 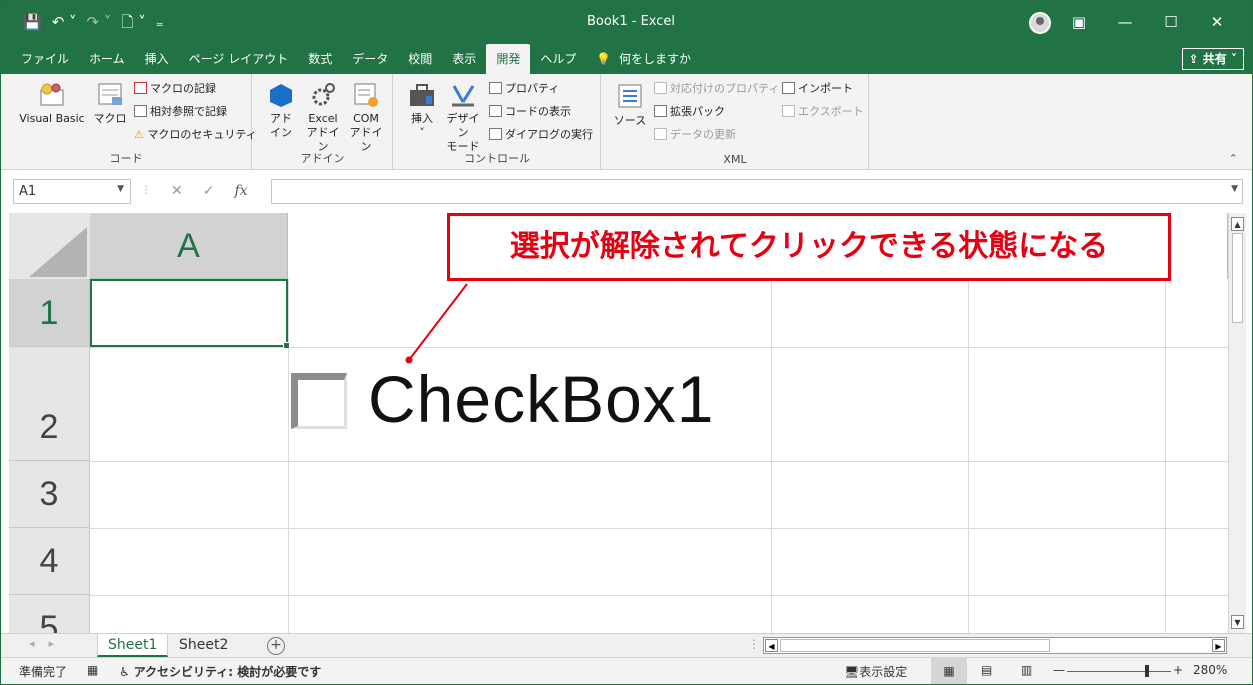 What do you see at coordinates (220, 671) in the screenshot?
I see `accessibility-status: ♿ アクセシビリティ: 検討が必要です` at bounding box center [220, 671].